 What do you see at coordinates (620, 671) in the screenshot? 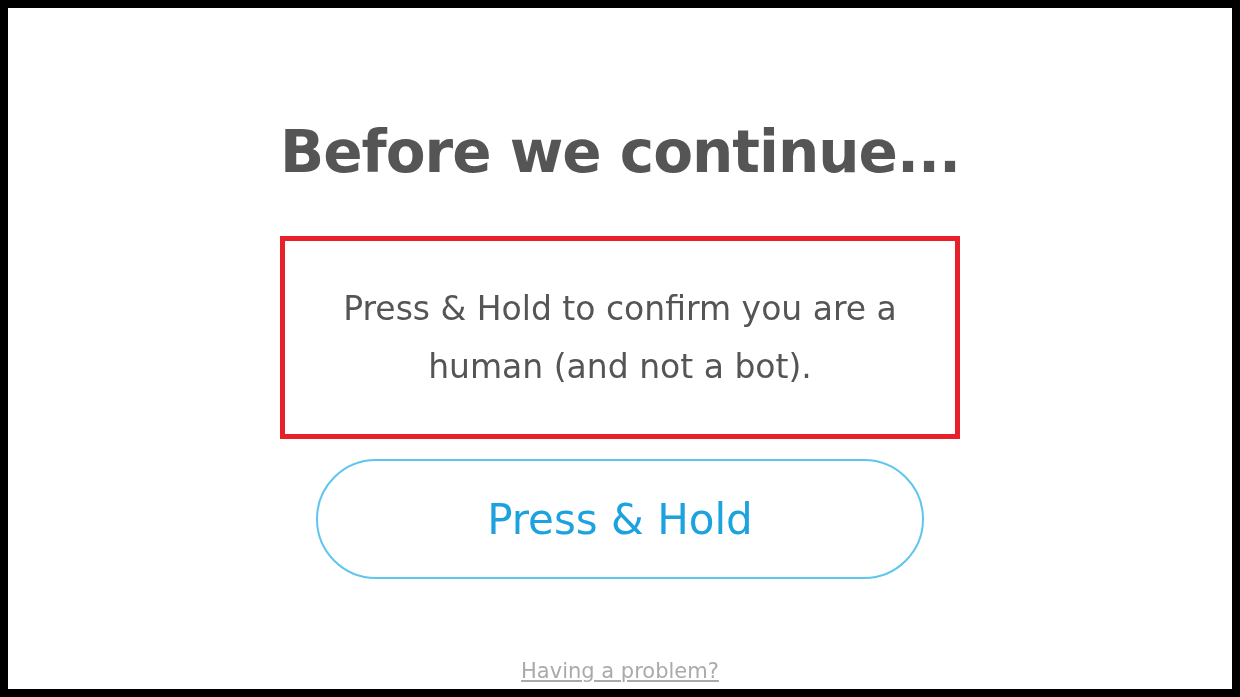
I see `help-link: Having a problem?` at bounding box center [620, 671].